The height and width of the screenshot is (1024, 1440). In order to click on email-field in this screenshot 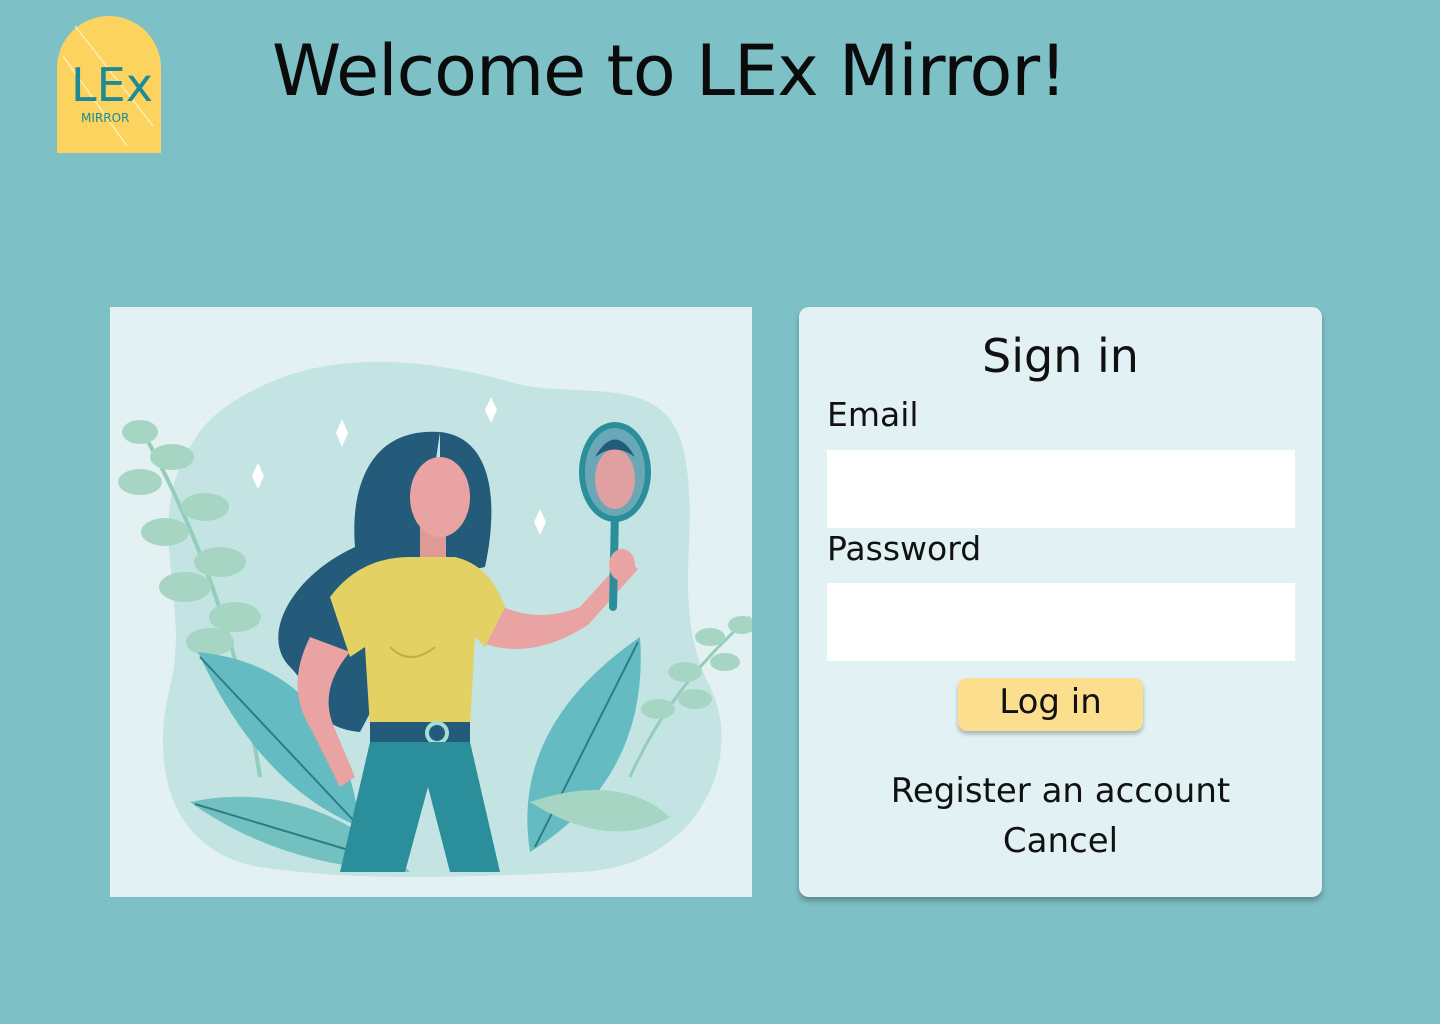, I will do `click(1061, 489)`.